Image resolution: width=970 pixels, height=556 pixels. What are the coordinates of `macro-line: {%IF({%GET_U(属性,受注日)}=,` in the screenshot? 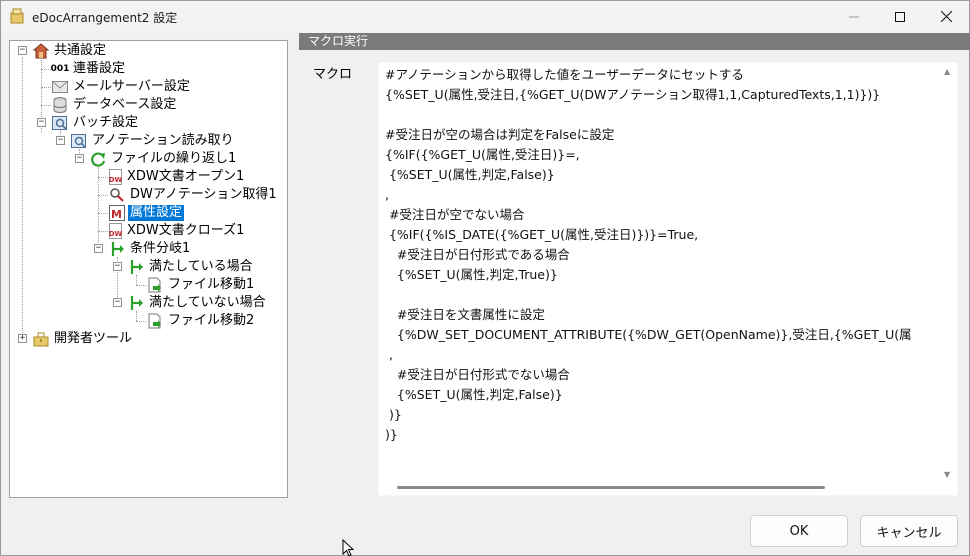 It's located at (482, 154).